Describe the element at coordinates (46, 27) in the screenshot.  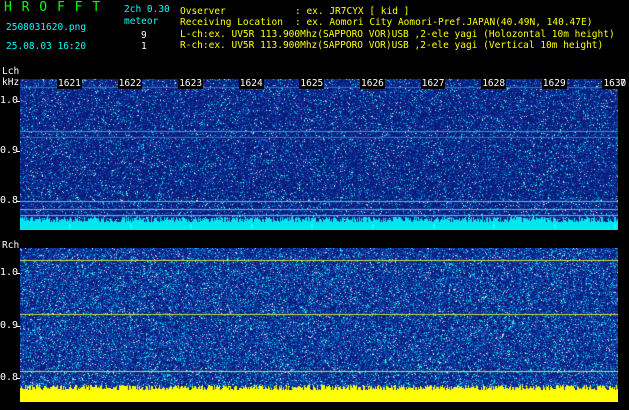
I see `filename-label: 2508031620.png` at that location.